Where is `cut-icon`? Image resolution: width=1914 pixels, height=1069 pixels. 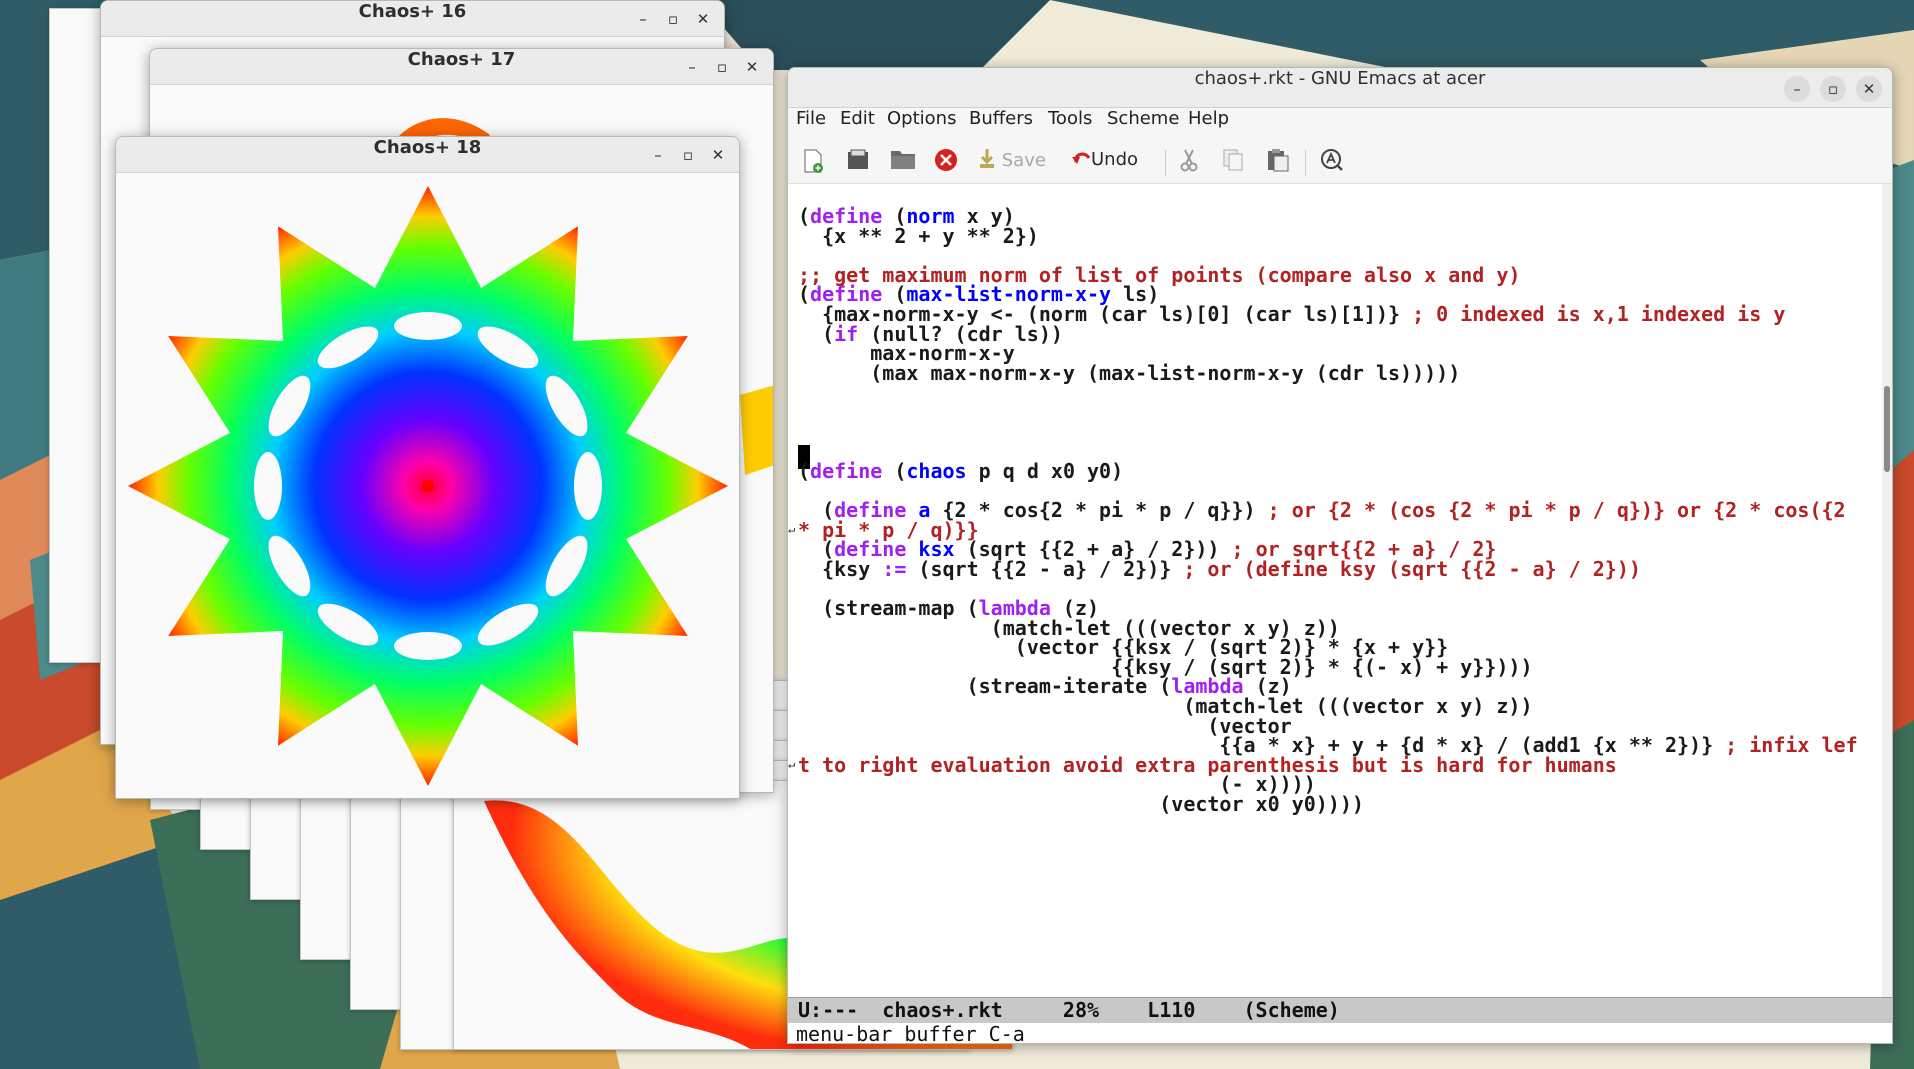
cut-icon is located at coordinates (1189, 163).